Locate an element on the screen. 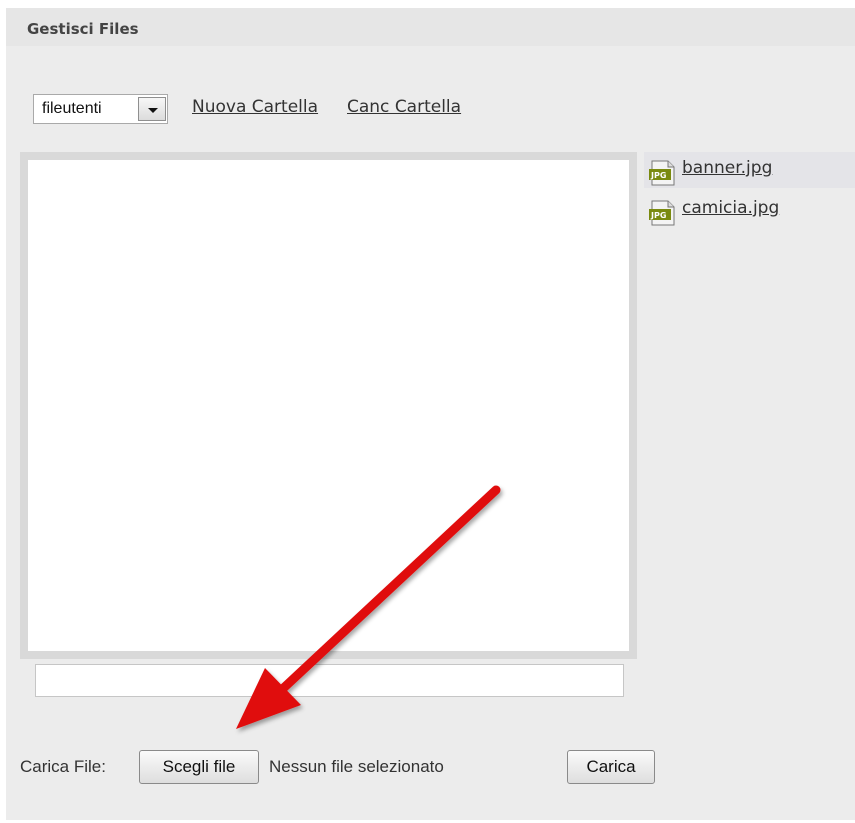 The image size is (855, 823). panel-header: Gestisci Files is located at coordinates (430, 27).